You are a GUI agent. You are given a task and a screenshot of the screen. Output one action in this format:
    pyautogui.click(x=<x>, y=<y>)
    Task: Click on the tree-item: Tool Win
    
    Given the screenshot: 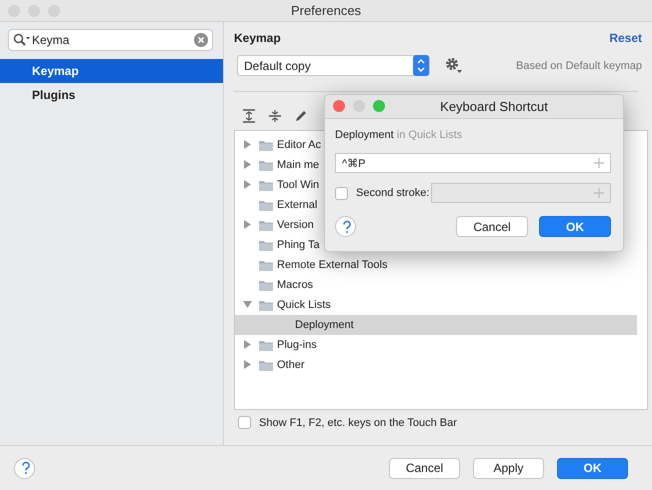 What is the action you would take?
    pyautogui.click(x=298, y=184)
    